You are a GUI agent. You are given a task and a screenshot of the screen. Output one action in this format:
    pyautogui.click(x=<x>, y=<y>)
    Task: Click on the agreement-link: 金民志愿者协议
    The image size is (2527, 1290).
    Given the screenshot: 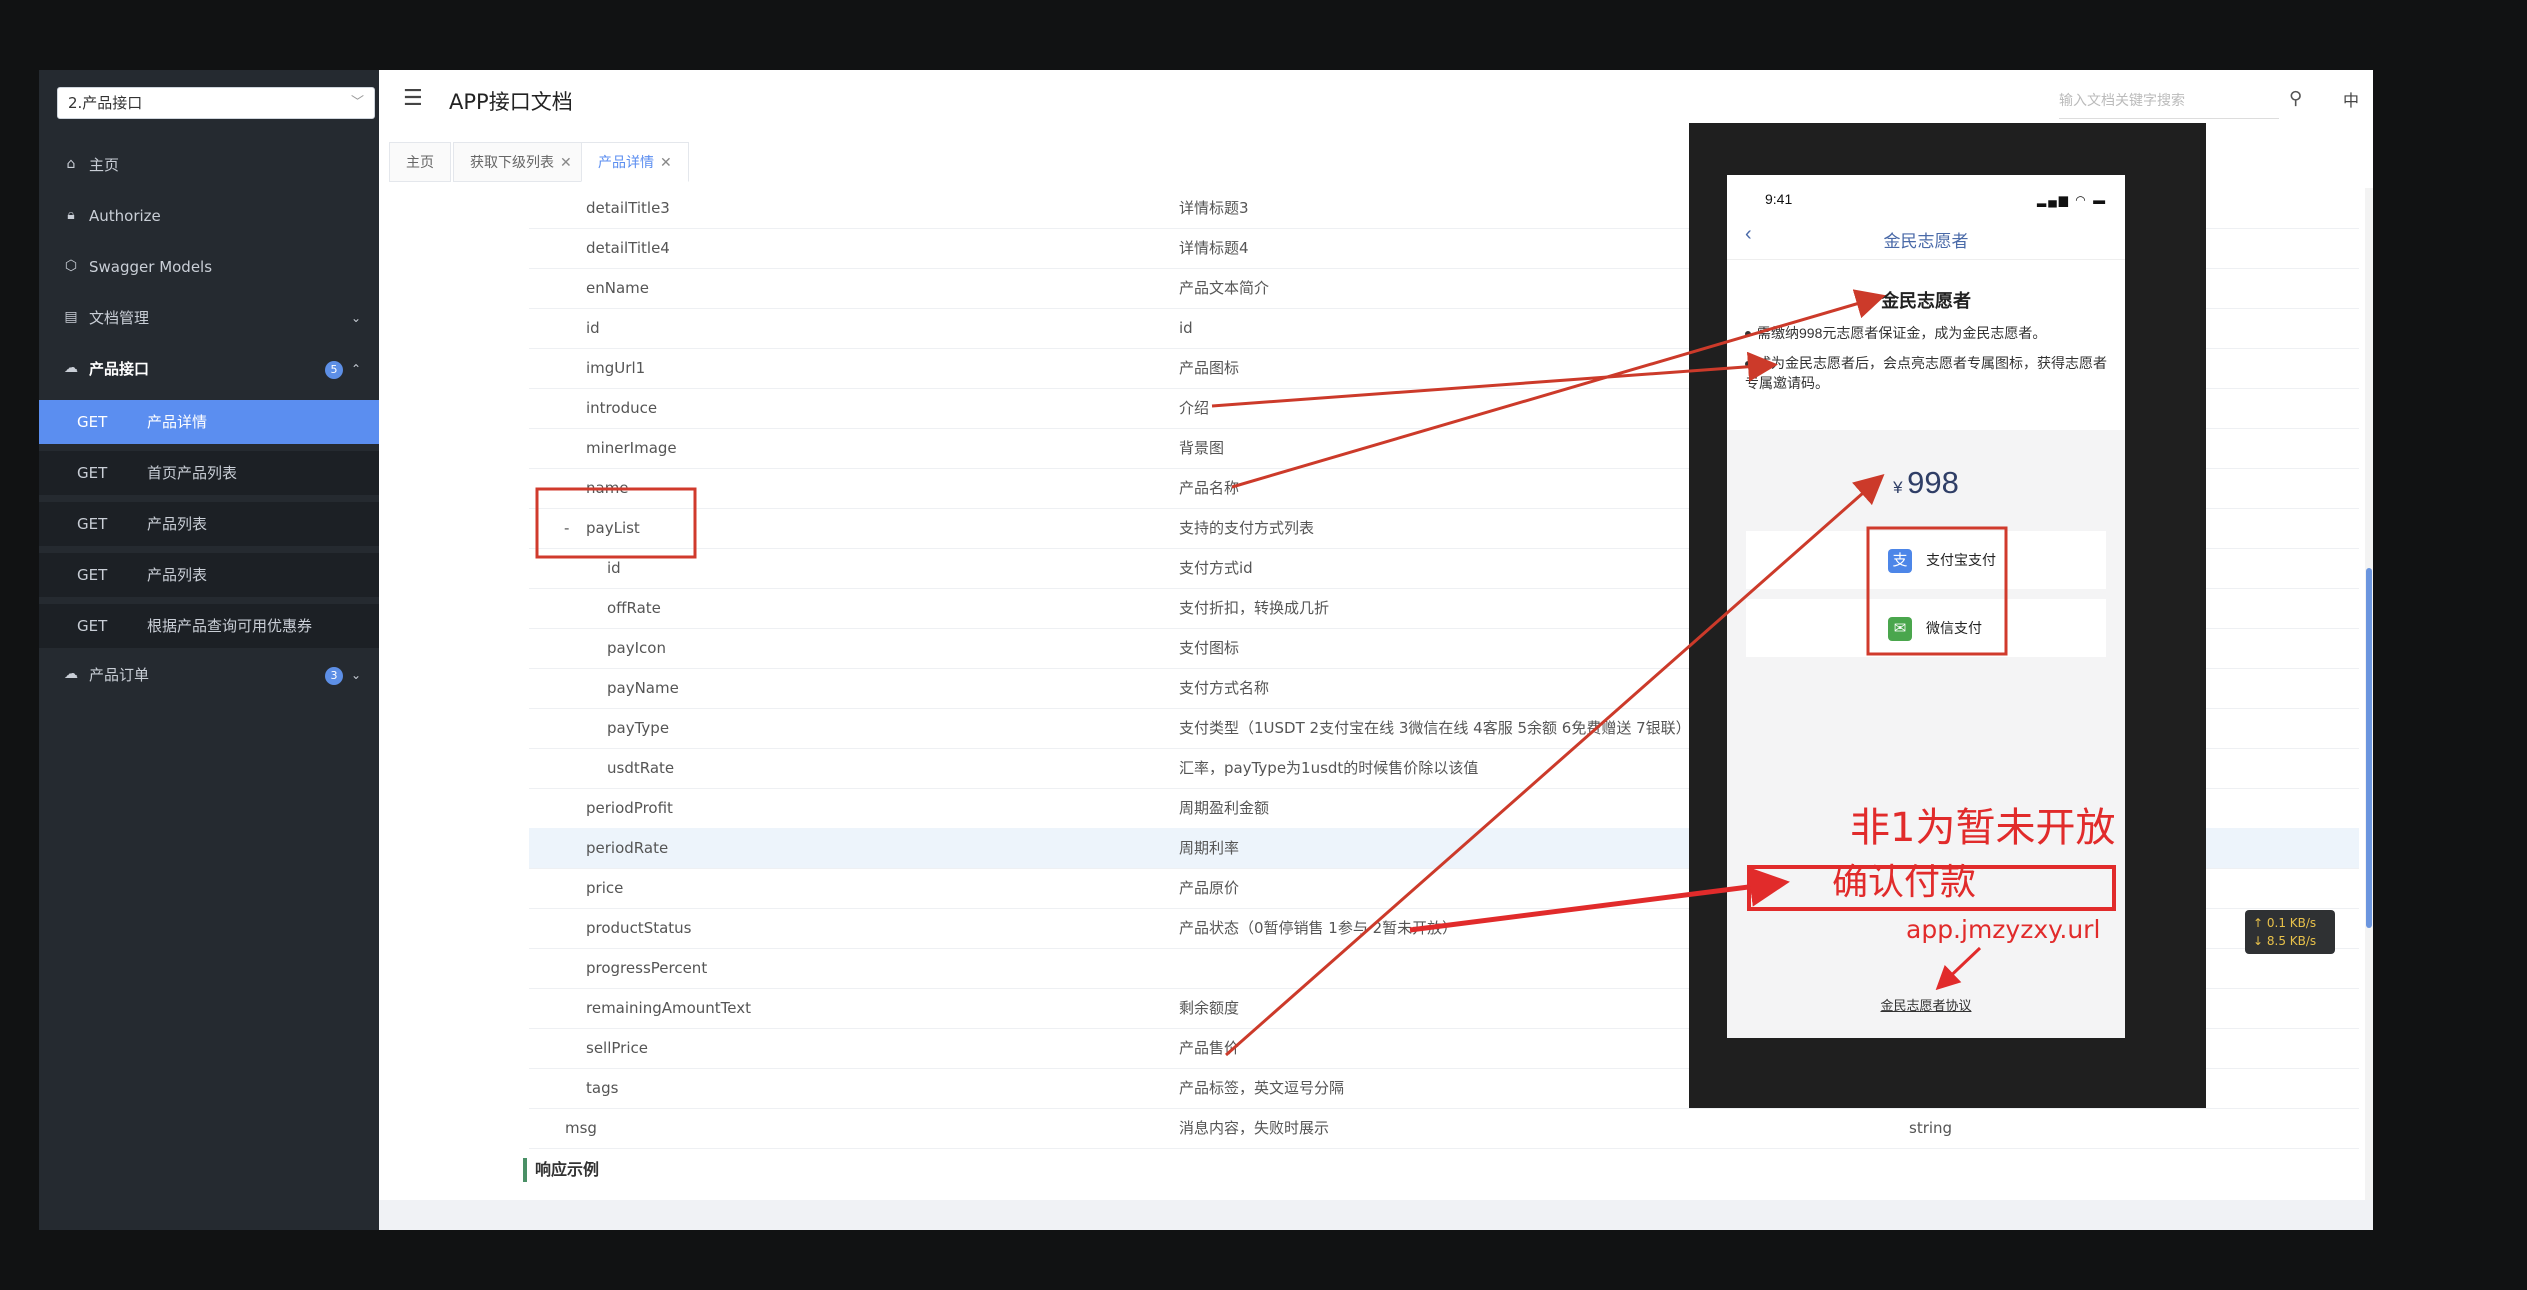 What is the action you would take?
    pyautogui.click(x=1926, y=1004)
    